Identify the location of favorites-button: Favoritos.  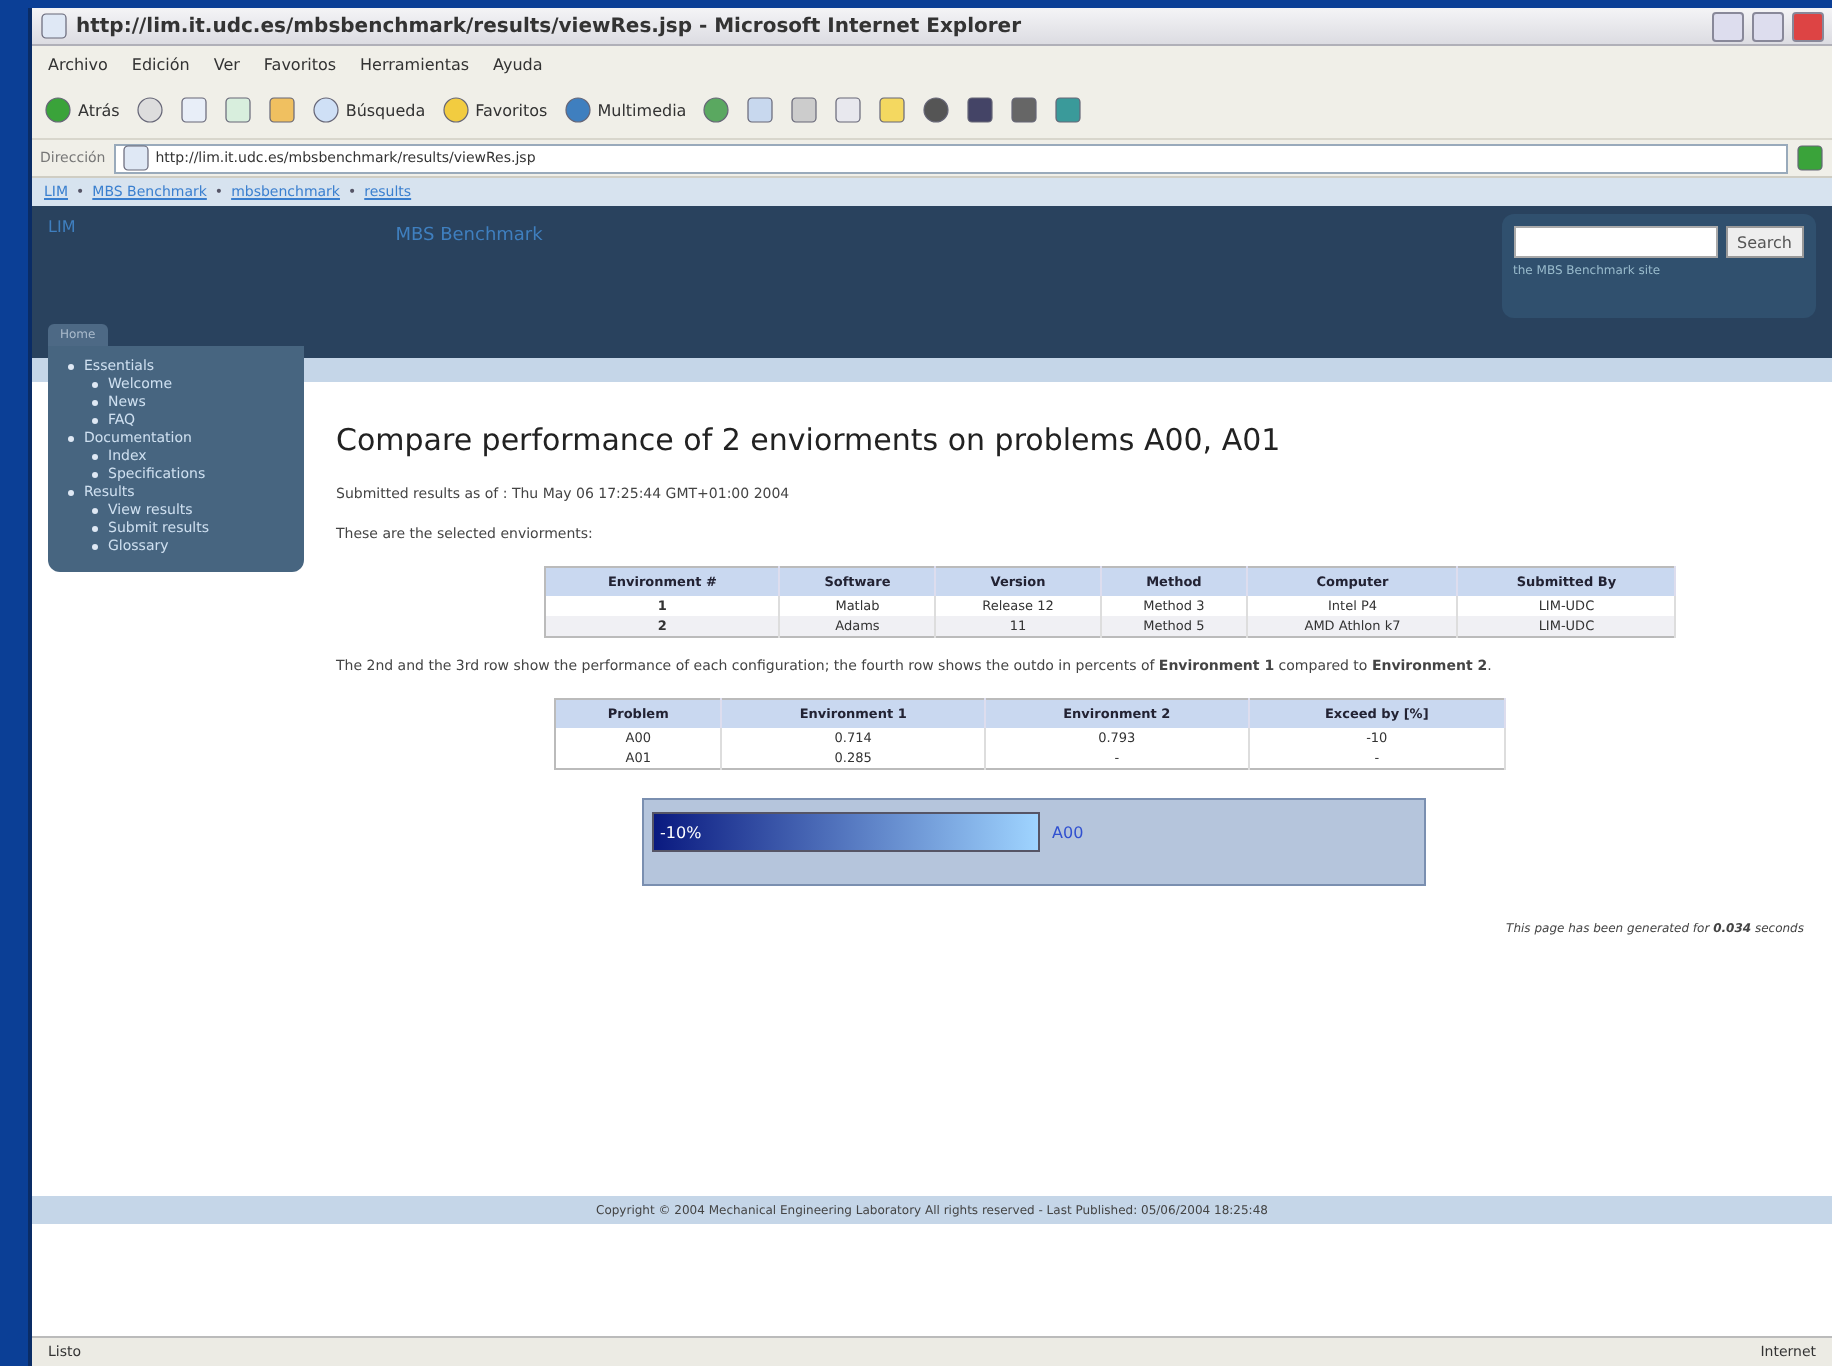
(494, 110).